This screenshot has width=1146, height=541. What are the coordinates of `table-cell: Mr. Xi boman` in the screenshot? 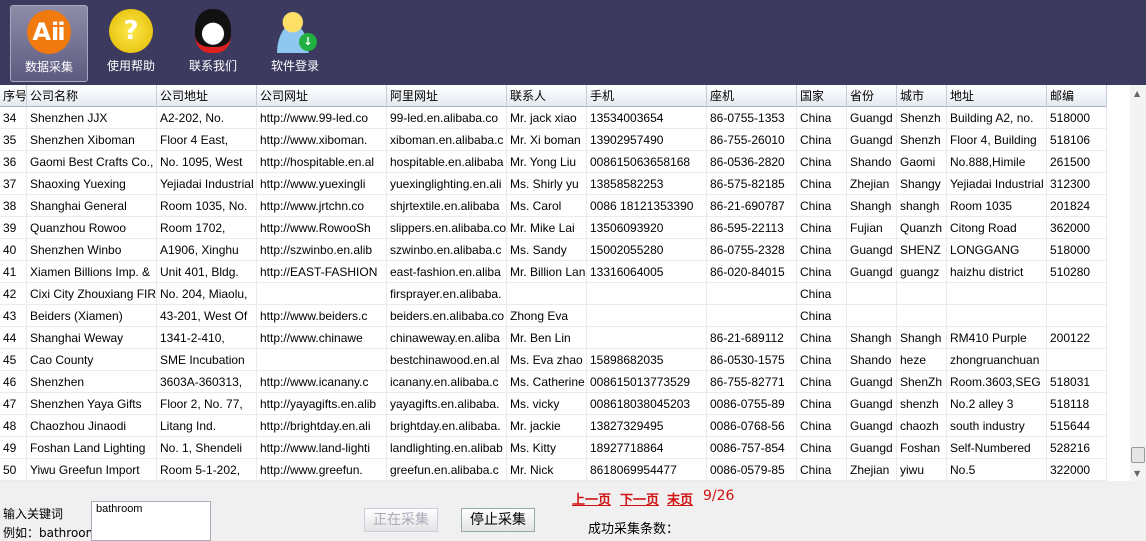 It's located at (547, 140).